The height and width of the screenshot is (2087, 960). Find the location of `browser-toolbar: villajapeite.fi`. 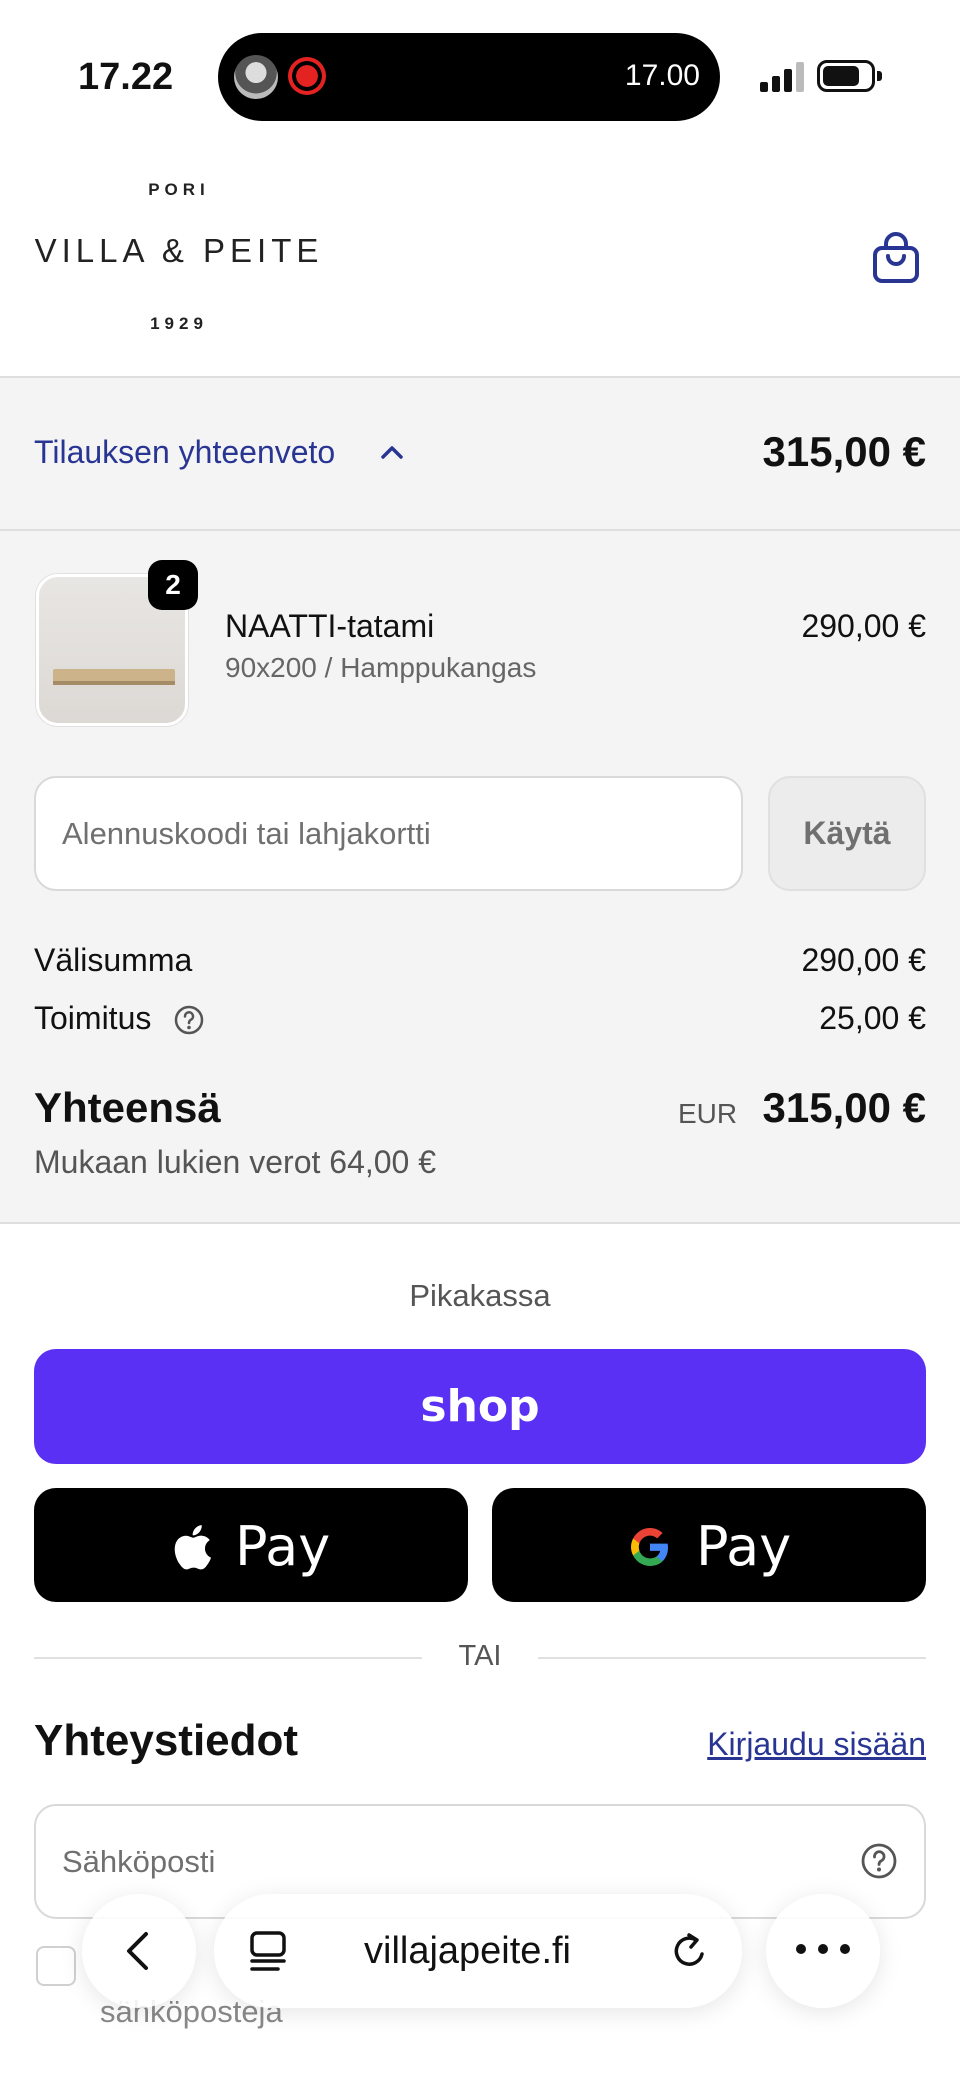

browser-toolbar: villajapeite.fi is located at coordinates (480, 1953).